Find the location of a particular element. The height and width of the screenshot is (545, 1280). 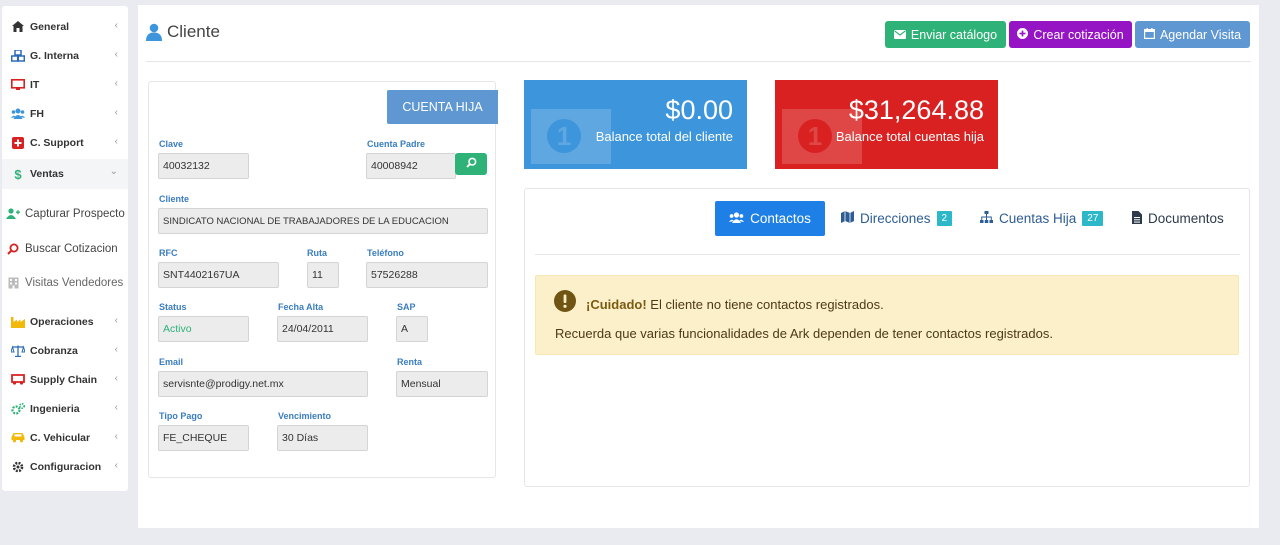

sidebar-item-cobranza: Cobranza ‹ is located at coordinates (65, 350).